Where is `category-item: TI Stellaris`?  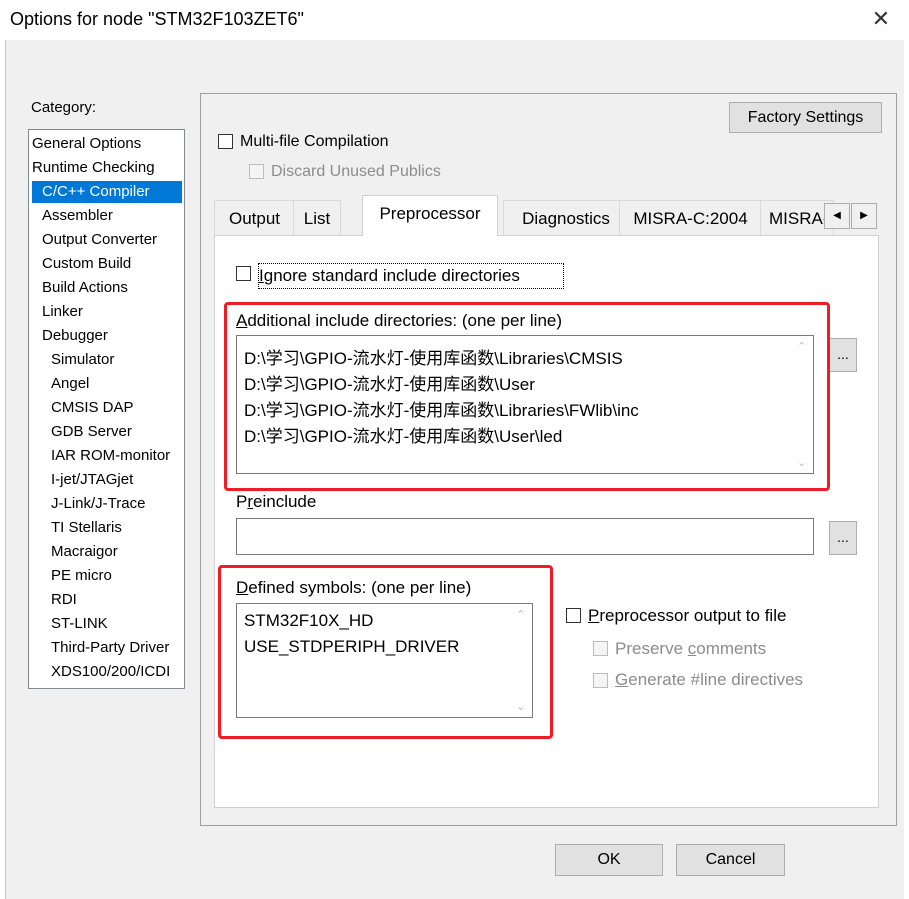
category-item: TI Stellaris is located at coordinates (86, 528).